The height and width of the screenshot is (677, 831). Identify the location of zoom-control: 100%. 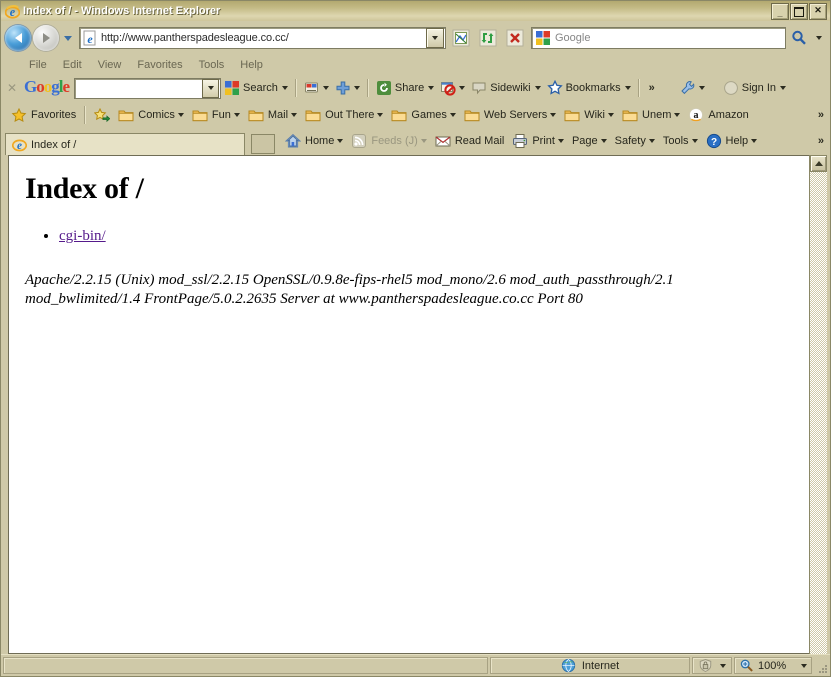
(773, 665).